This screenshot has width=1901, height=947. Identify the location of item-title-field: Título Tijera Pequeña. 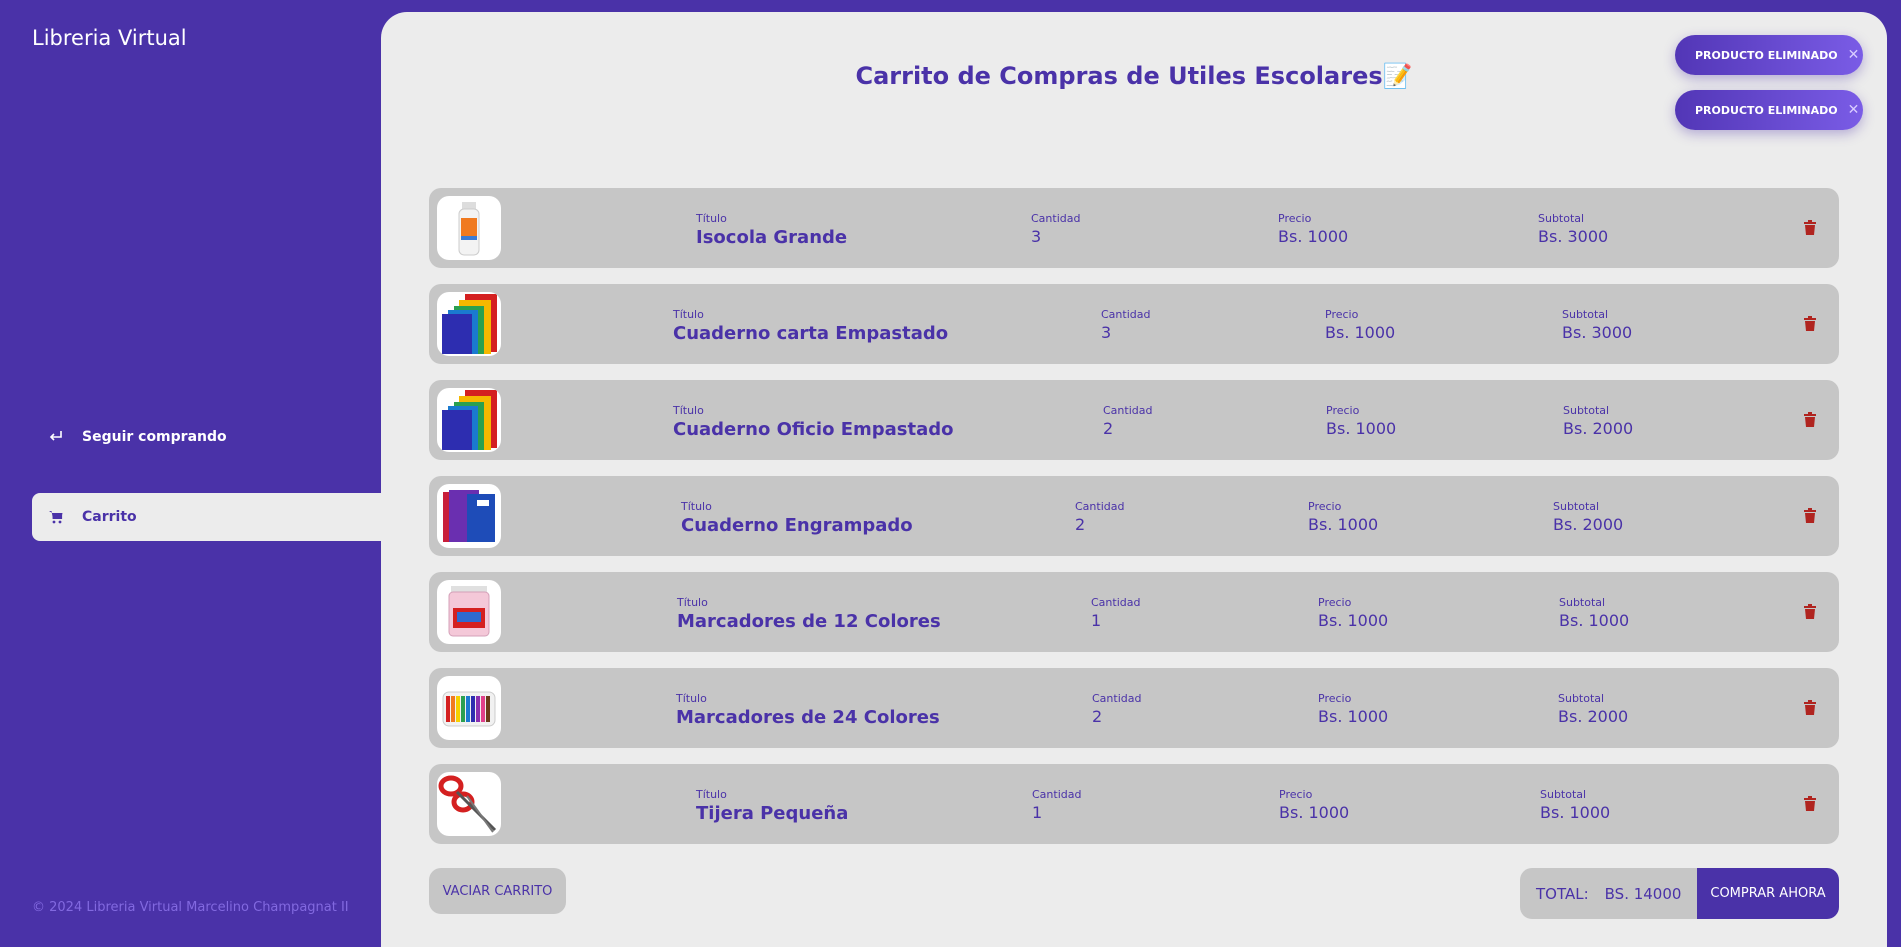
(772, 806).